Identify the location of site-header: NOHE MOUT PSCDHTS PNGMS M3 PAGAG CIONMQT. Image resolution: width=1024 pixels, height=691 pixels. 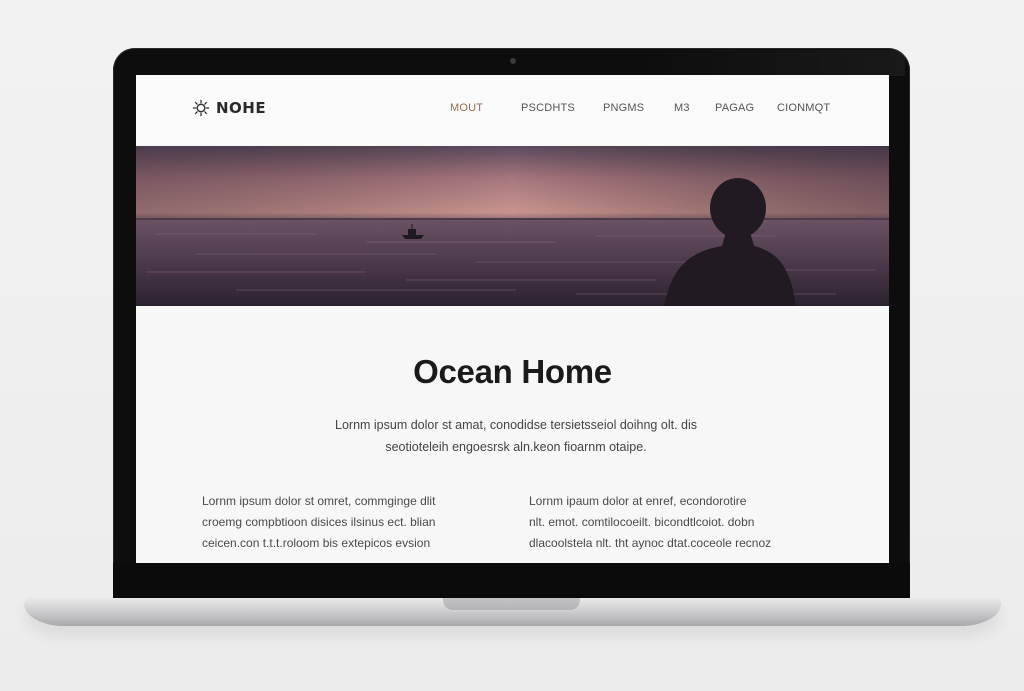
(512, 110).